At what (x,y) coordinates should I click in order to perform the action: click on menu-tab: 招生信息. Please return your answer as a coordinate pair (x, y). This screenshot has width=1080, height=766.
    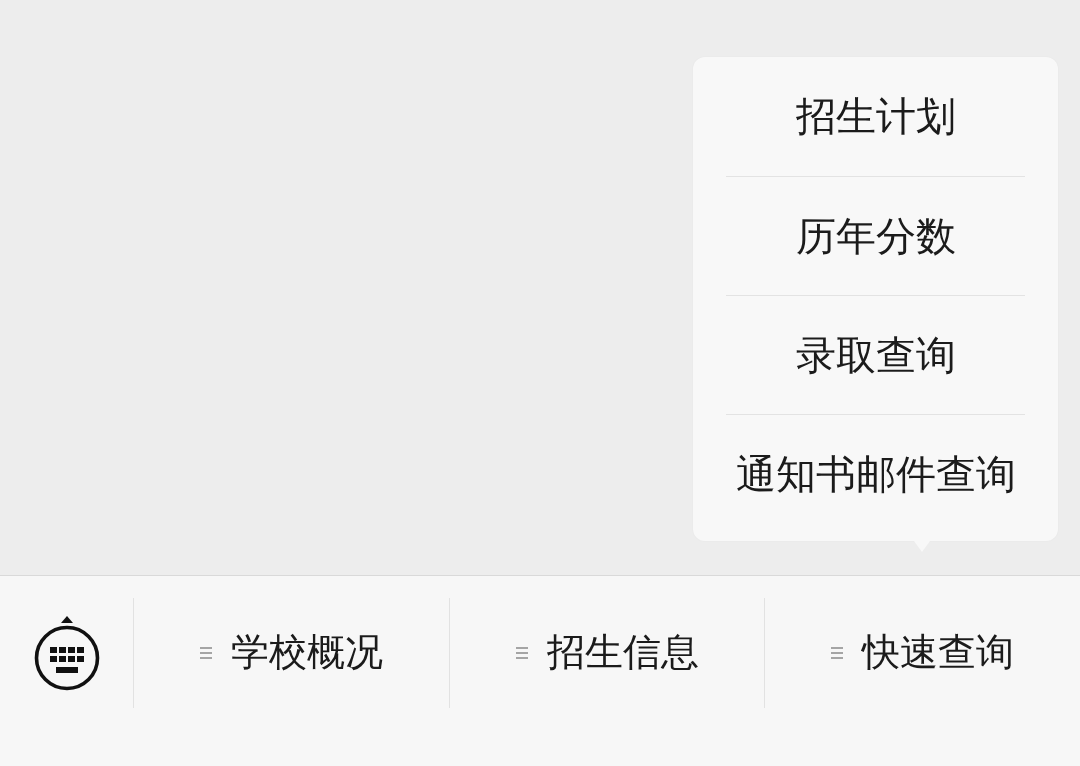
    Looking at the image, I should click on (606, 653).